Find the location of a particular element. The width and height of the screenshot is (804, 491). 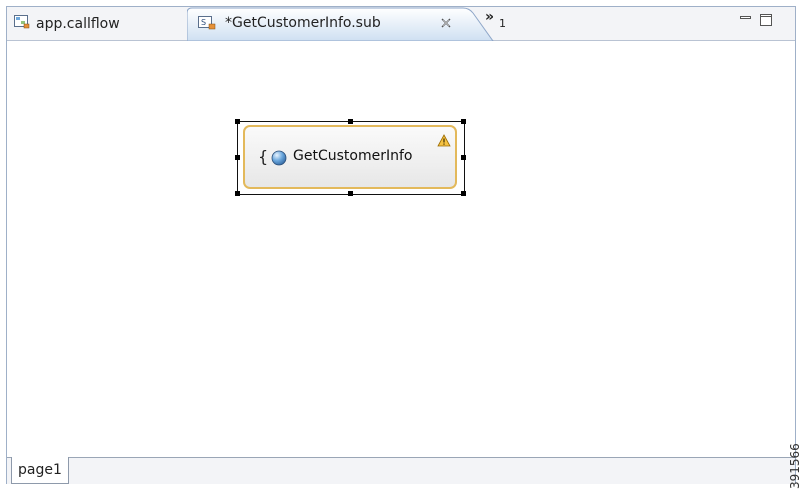

resize-handle-sw is located at coordinates (237, 193).